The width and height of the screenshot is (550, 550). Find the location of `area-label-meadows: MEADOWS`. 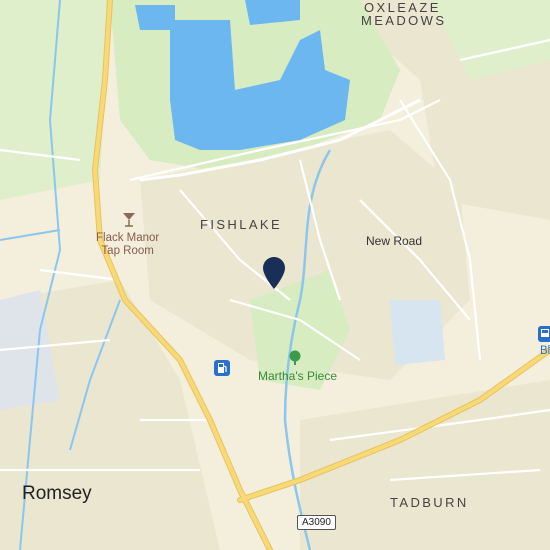

area-label-meadows: MEADOWS is located at coordinates (404, 20).